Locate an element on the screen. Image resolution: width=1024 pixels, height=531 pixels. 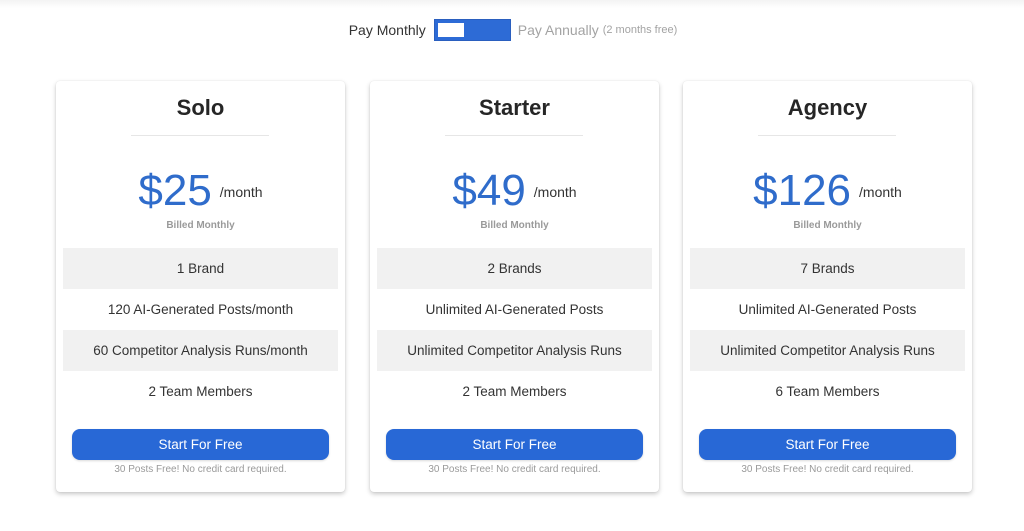
plan-name: Solo is located at coordinates (200, 107).